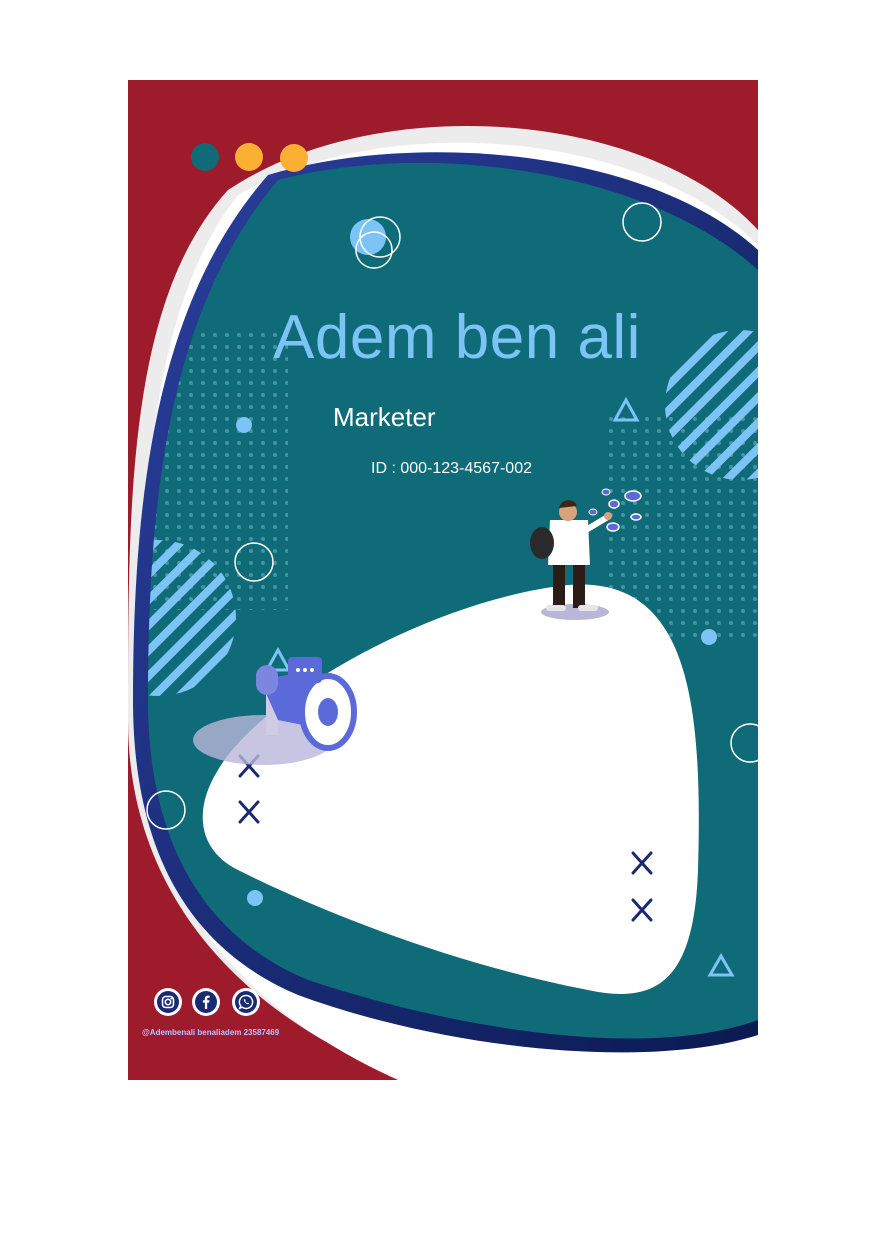 This screenshot has height=1243, width=892. What do you see at coordinates (246, 1002) in the screenshot?
I see `whatsapp-icon` at bounding box center [246, 1002].